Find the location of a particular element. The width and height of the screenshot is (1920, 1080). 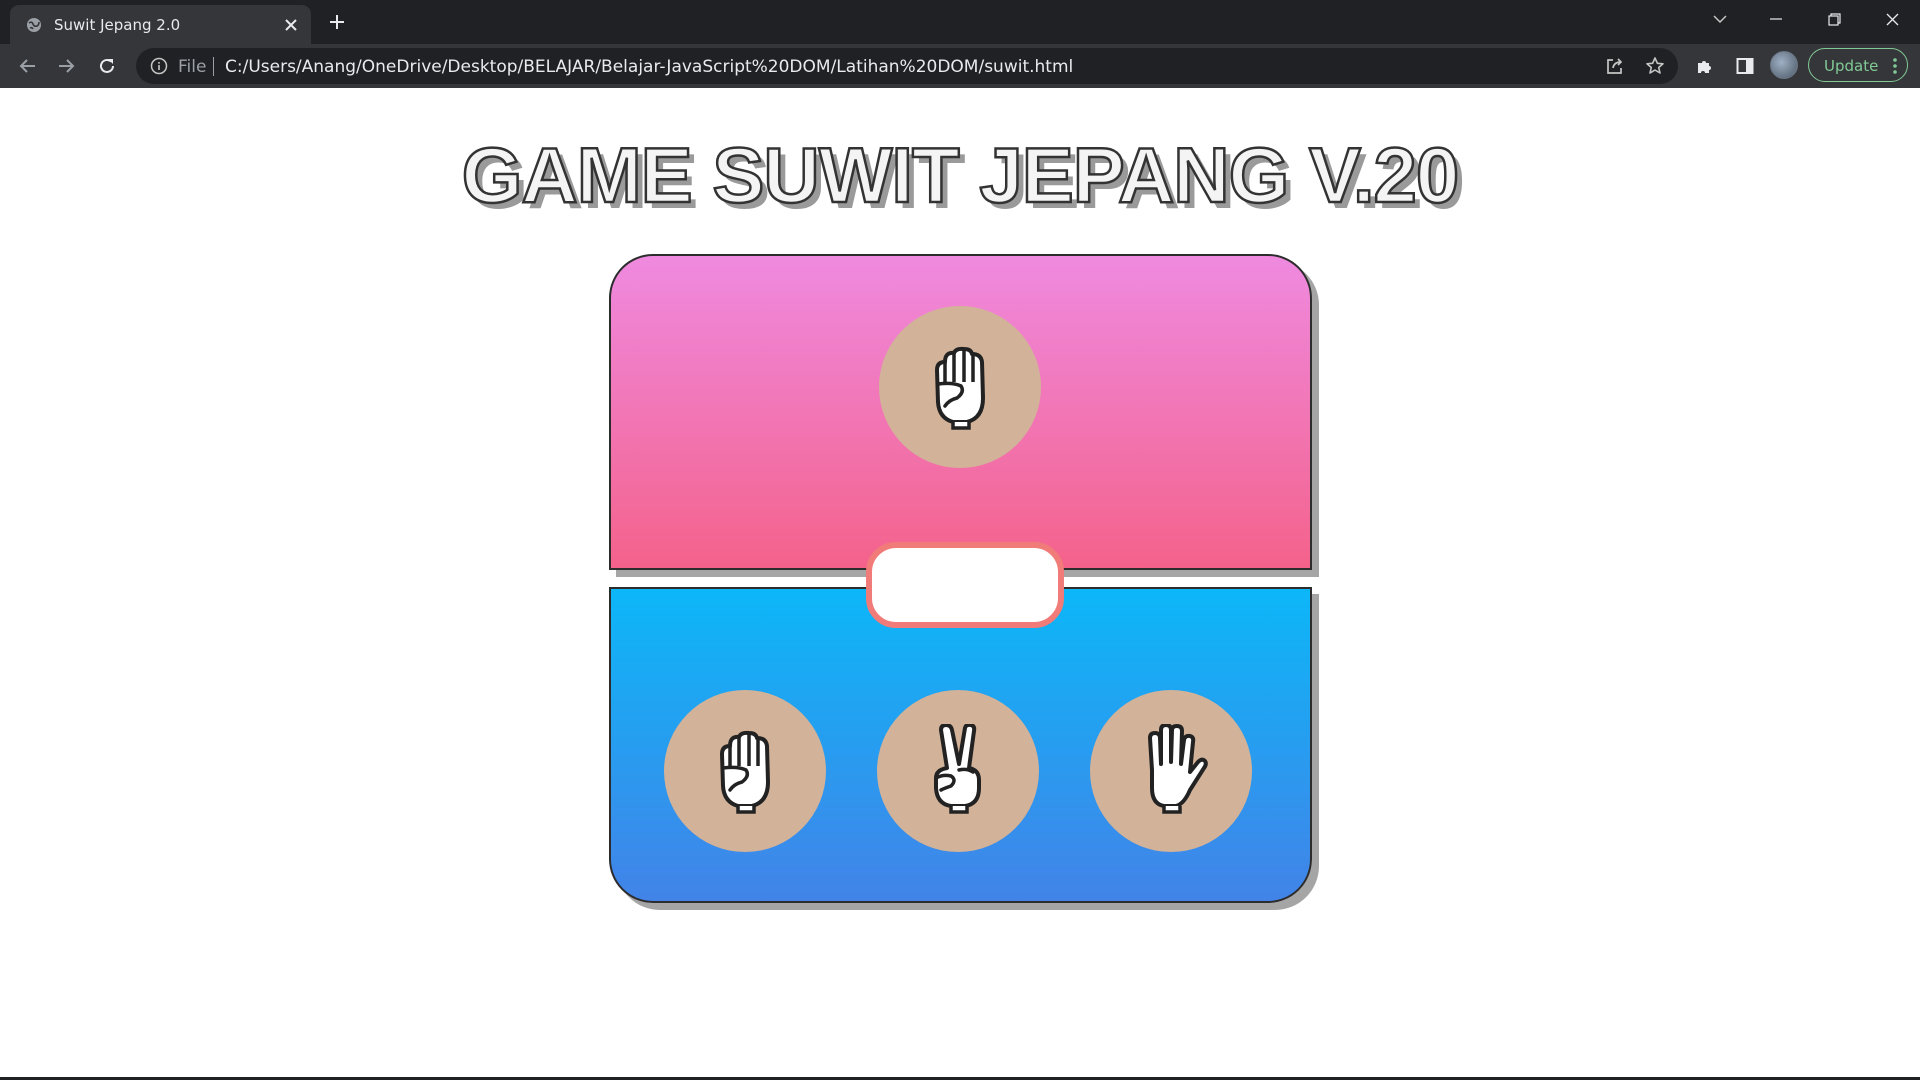

minimize-icon is located at coordinates (1776, 19).